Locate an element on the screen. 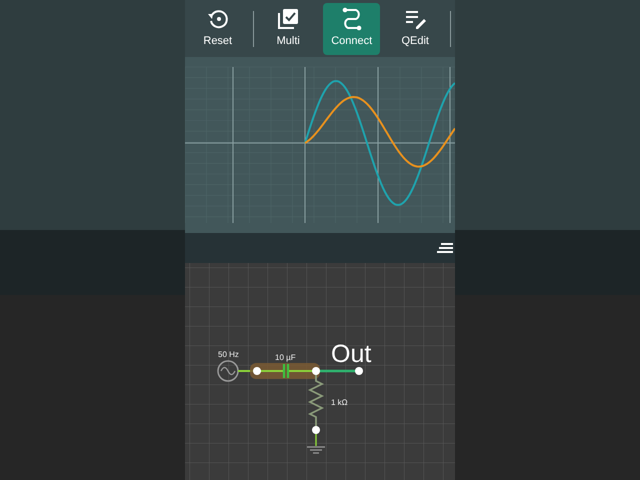 This screenshot has height=480, width=640. tool-button: Connect is located at coordinates (351, 28).